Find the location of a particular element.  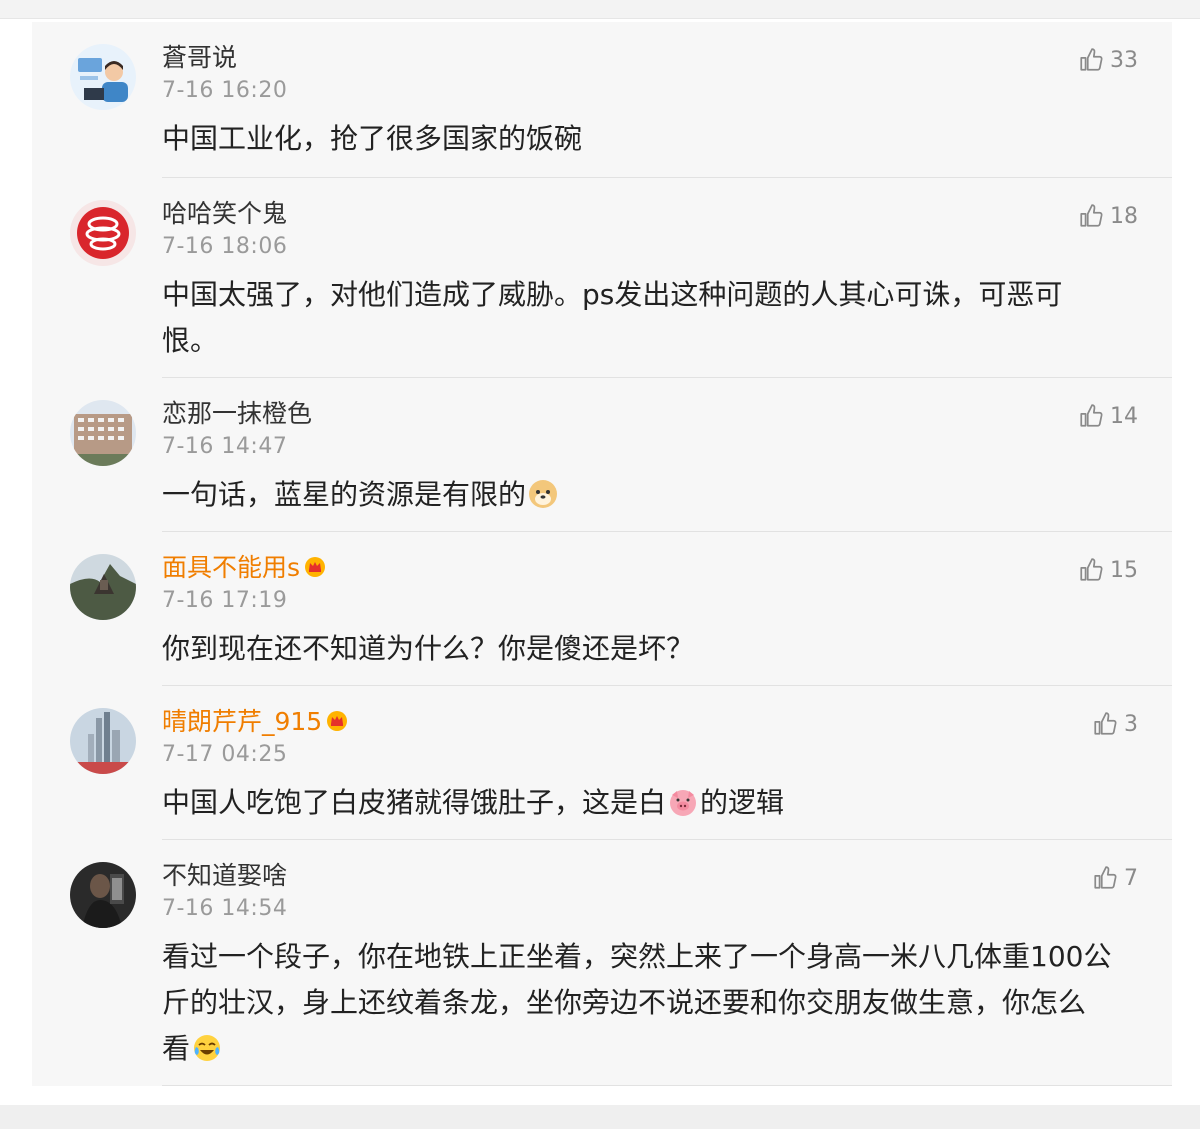

username: 恋那一抹橙色 is located at coordinates (237, 412).